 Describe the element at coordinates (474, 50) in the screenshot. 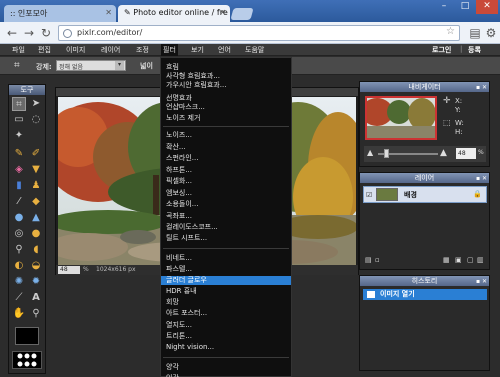

I see `register-link: 등록` at that location.